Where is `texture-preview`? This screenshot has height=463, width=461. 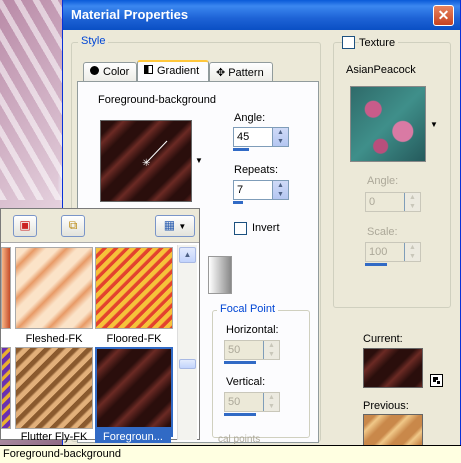
texture-preview is located at coordinates (388, 124).